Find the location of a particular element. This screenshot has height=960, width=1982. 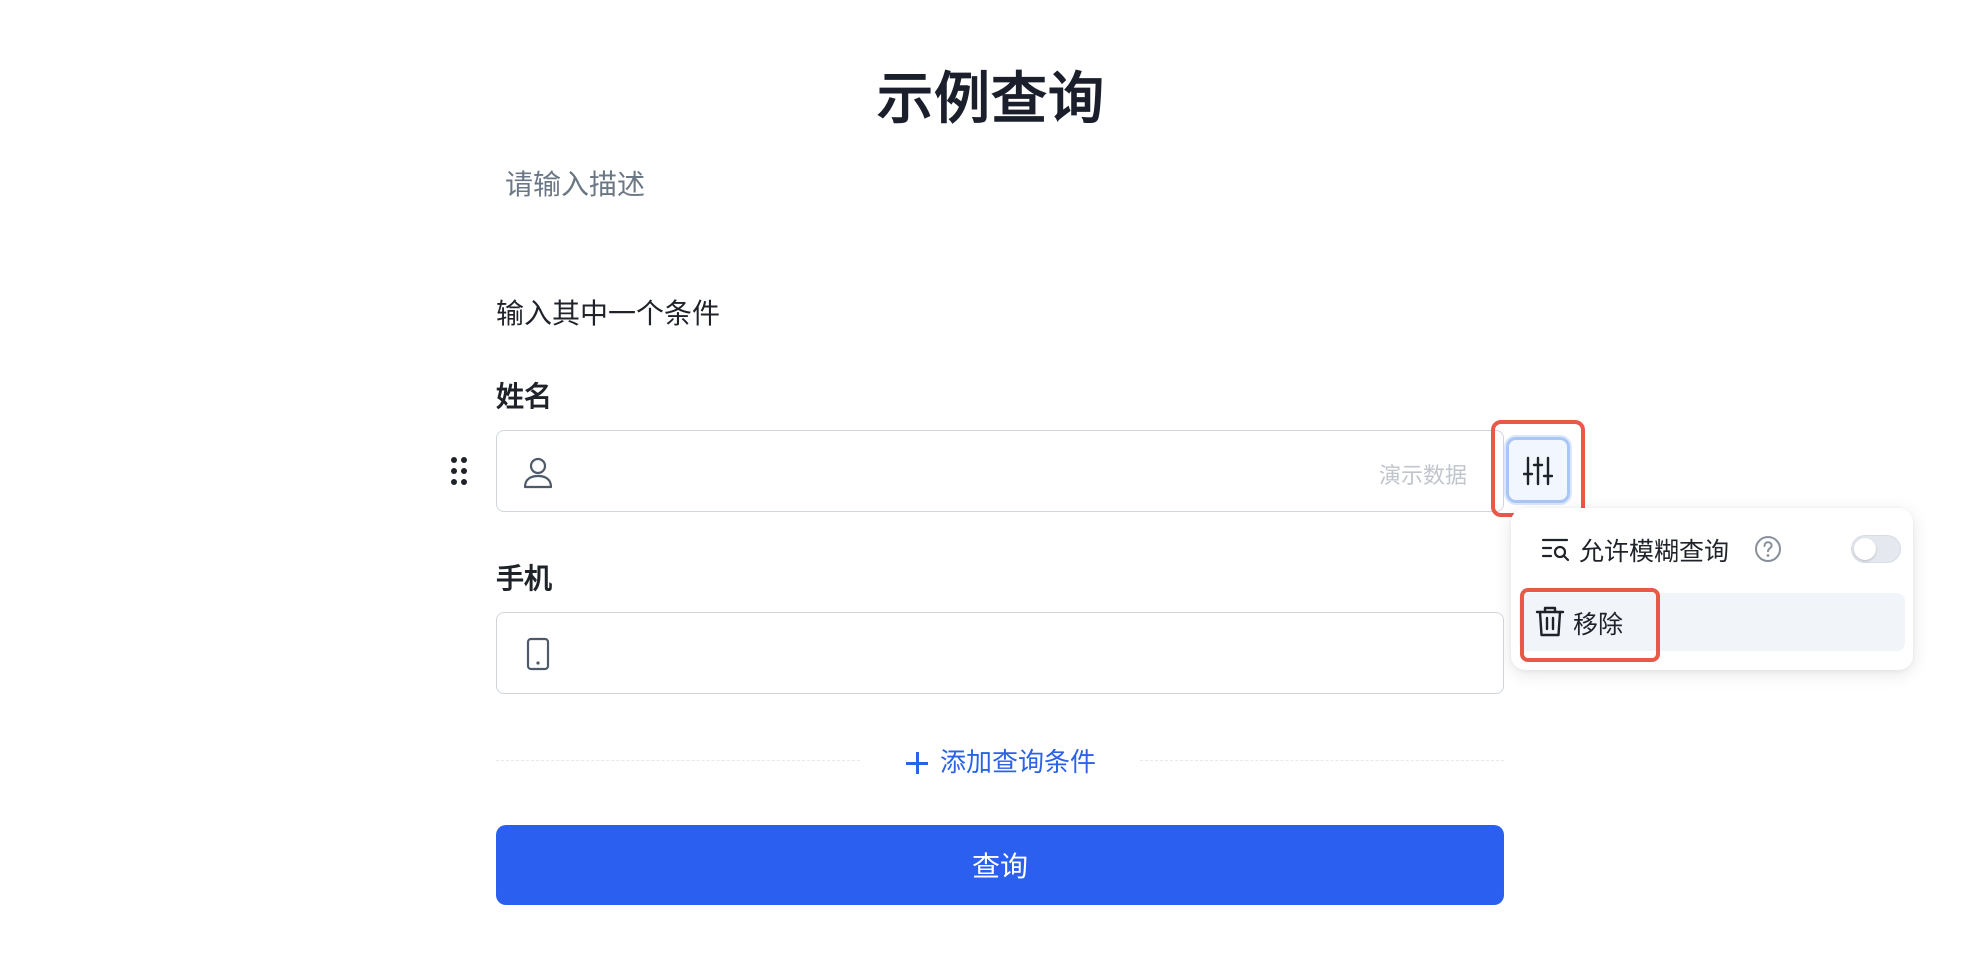

query-button: 查询 is located at coordinates (1000, 865).